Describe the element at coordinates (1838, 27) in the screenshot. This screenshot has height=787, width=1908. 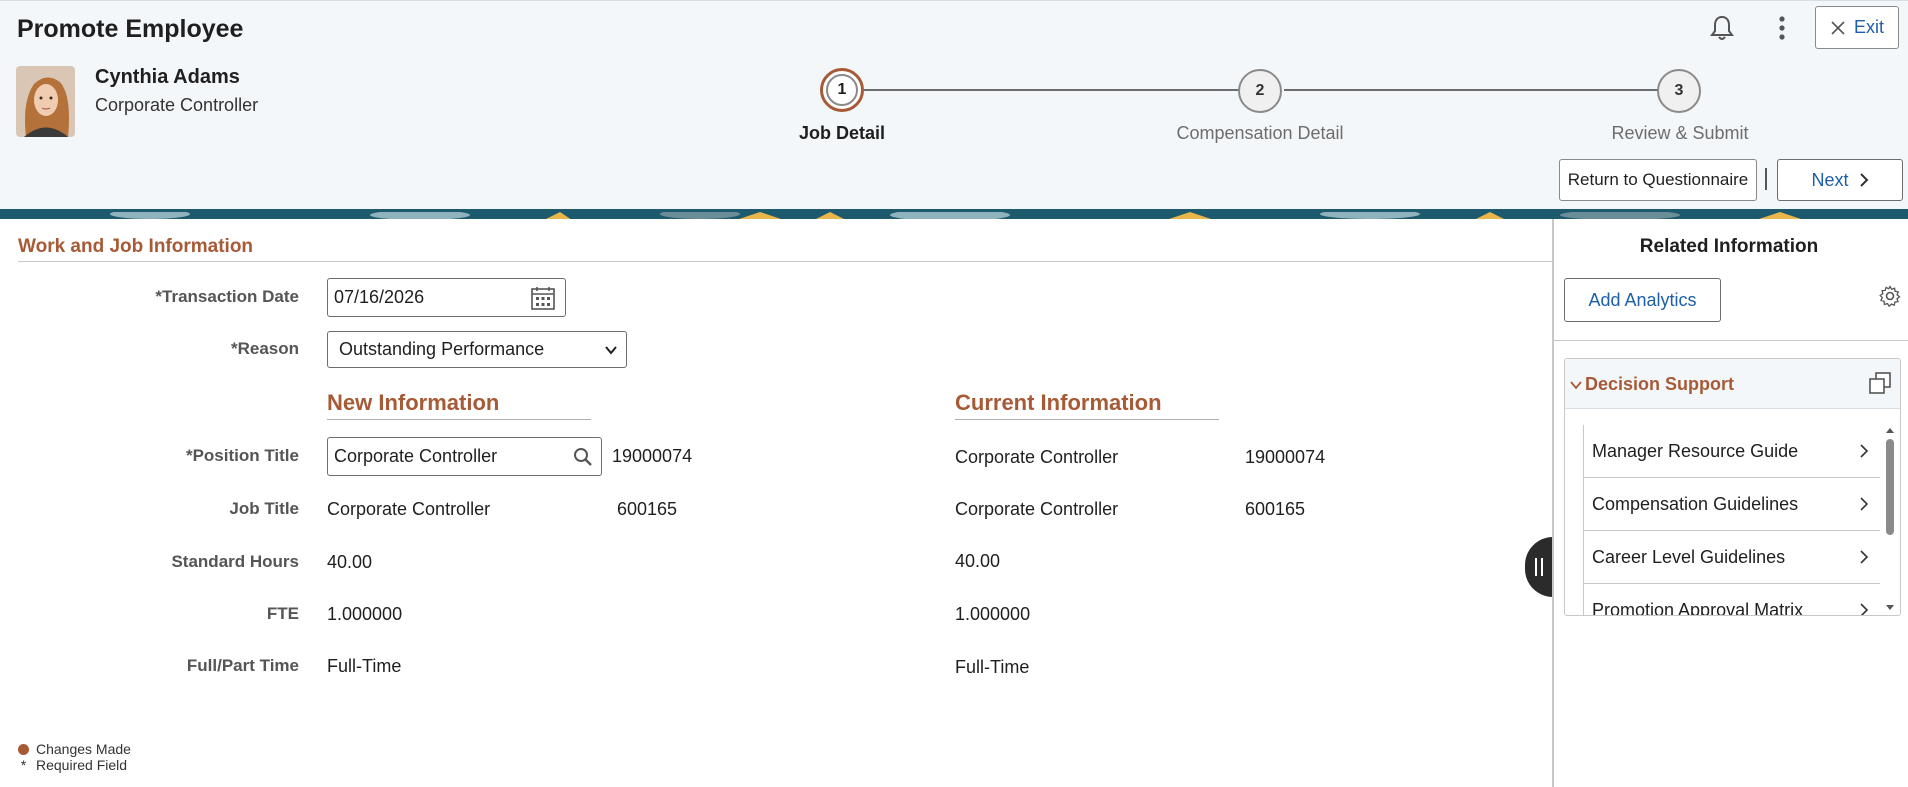
I see `close-icon` at that location.